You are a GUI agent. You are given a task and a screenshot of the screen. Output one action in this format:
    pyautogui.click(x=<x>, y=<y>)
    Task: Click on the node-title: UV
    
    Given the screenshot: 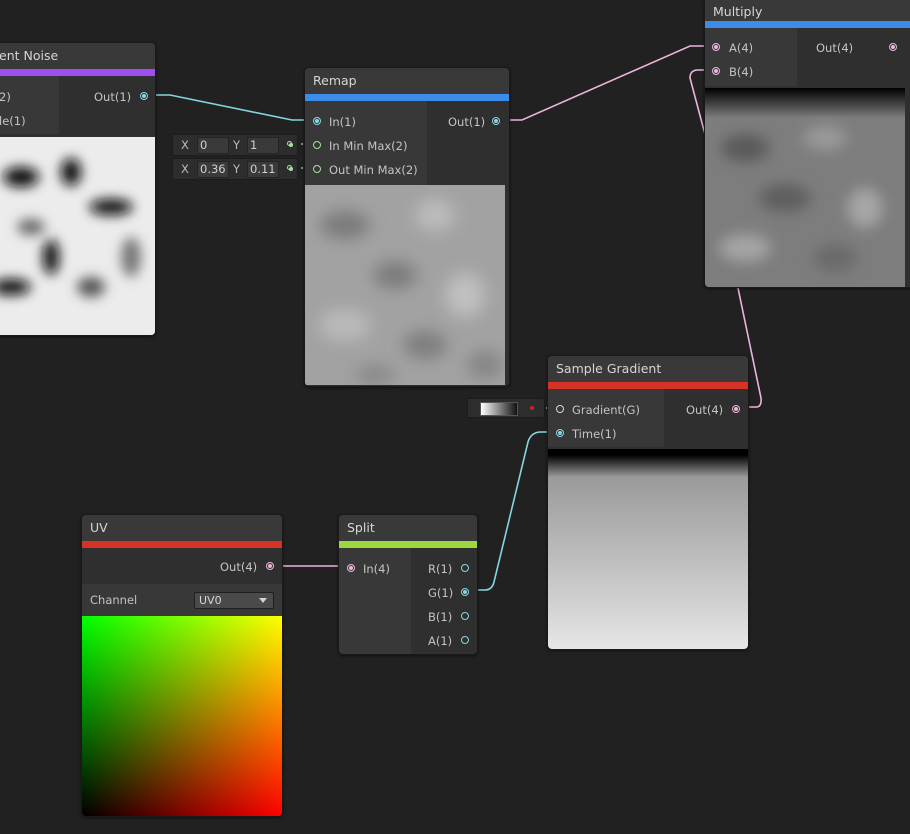 What is the action you would take?
    pyautogui.click(x=182, y=528)
    